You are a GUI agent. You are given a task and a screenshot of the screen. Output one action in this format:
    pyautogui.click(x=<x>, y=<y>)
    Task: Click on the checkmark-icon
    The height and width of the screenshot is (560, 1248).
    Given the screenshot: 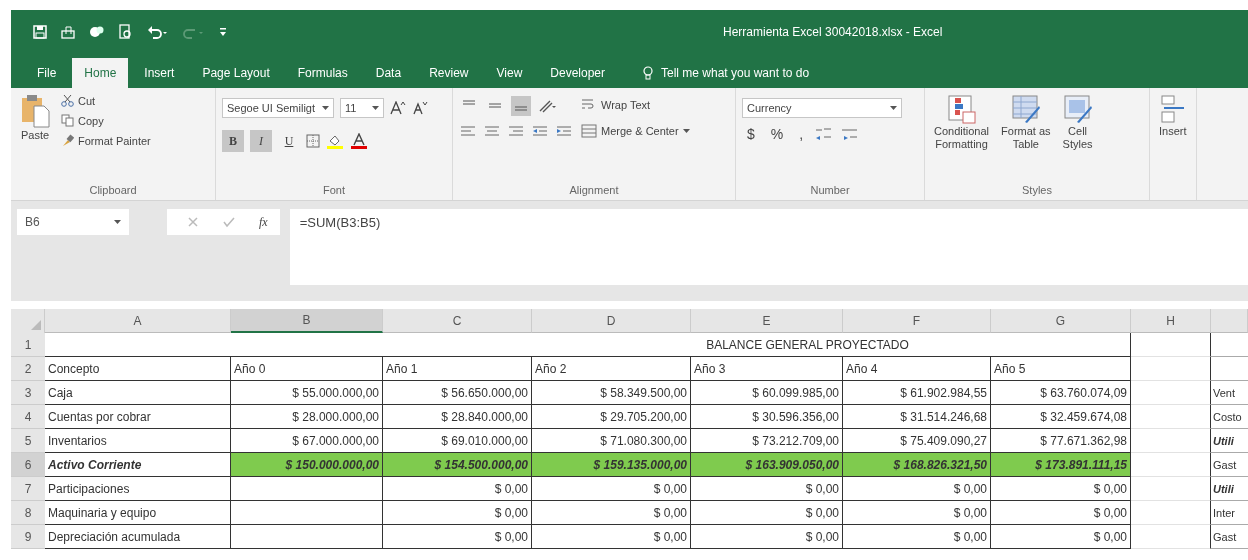 What is the action you would take?
    pyautogui.click(x=229, y=222)
    